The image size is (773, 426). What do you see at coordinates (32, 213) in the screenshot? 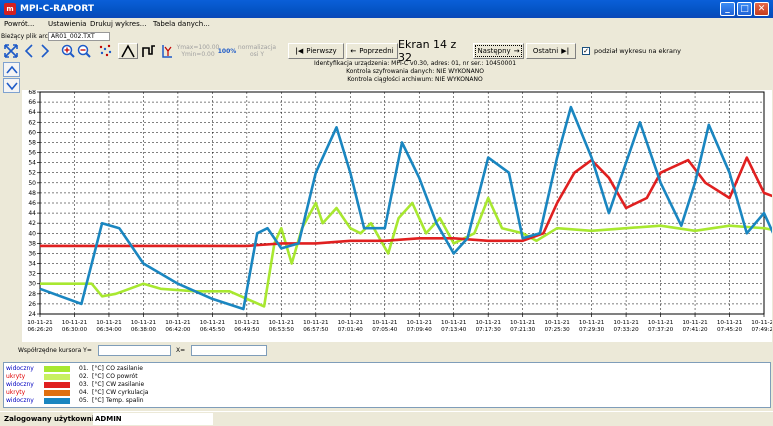
I see `y-tick-label: 44` at bounding box center [32, 213].